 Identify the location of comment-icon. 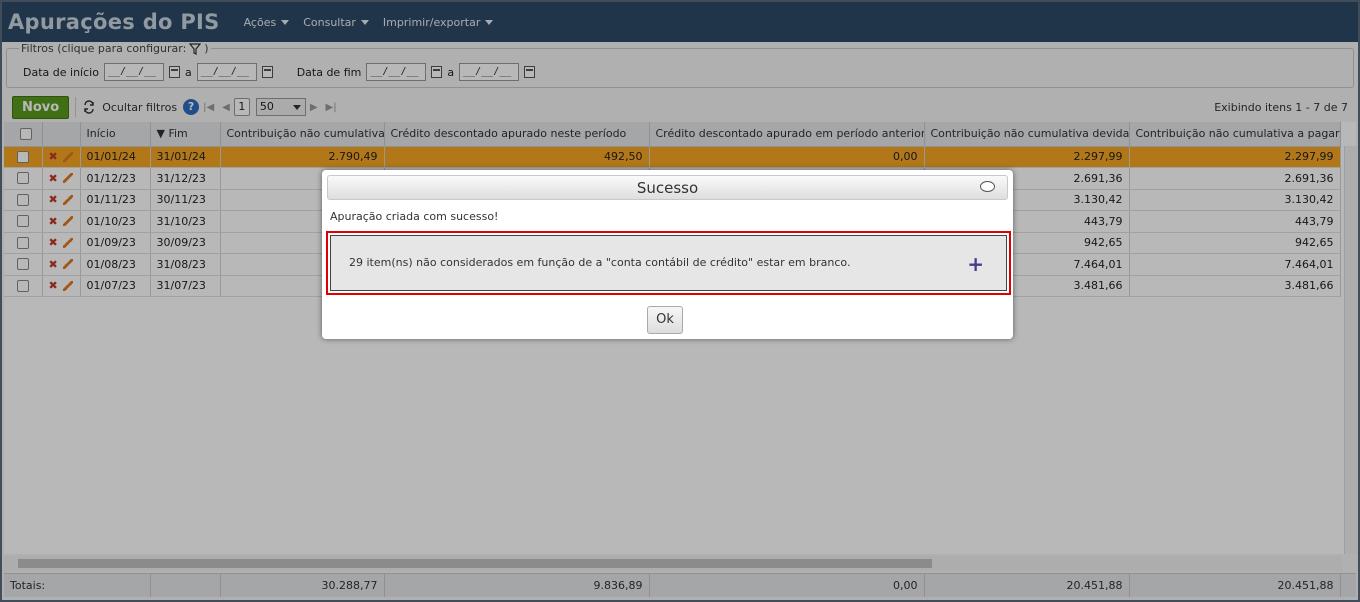
(987, 186).